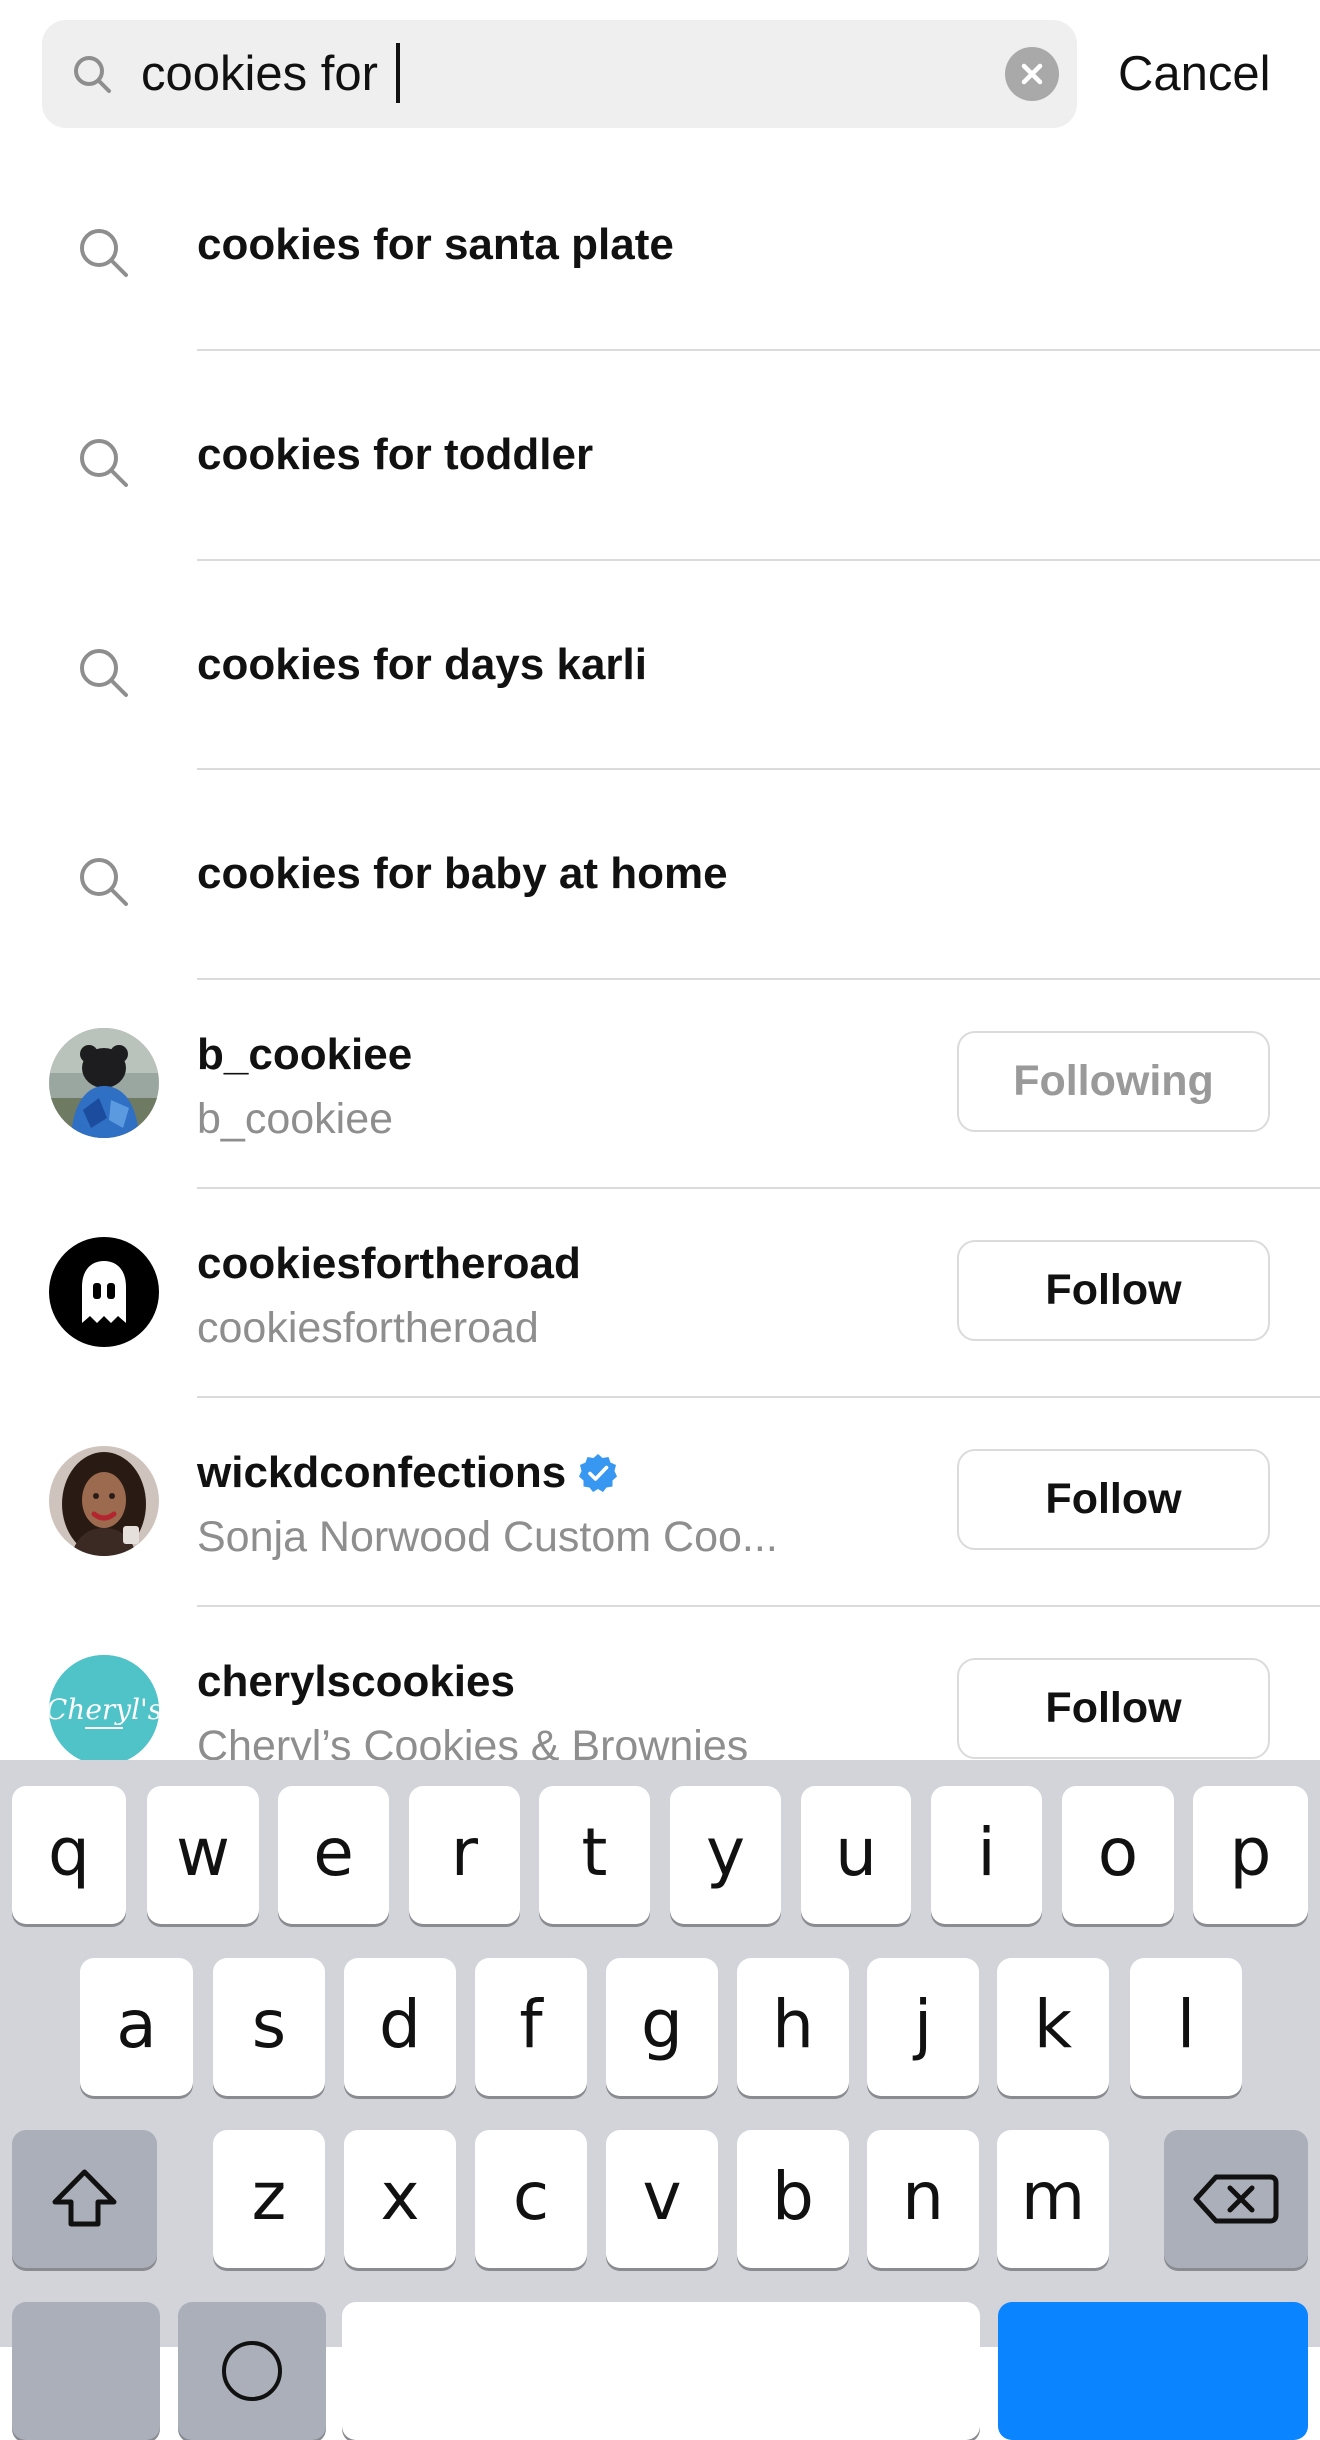  What do you see at coordinates (662, 2199) in the screenshot?
I see `key-v: v` at bounding box center [662, 2199].